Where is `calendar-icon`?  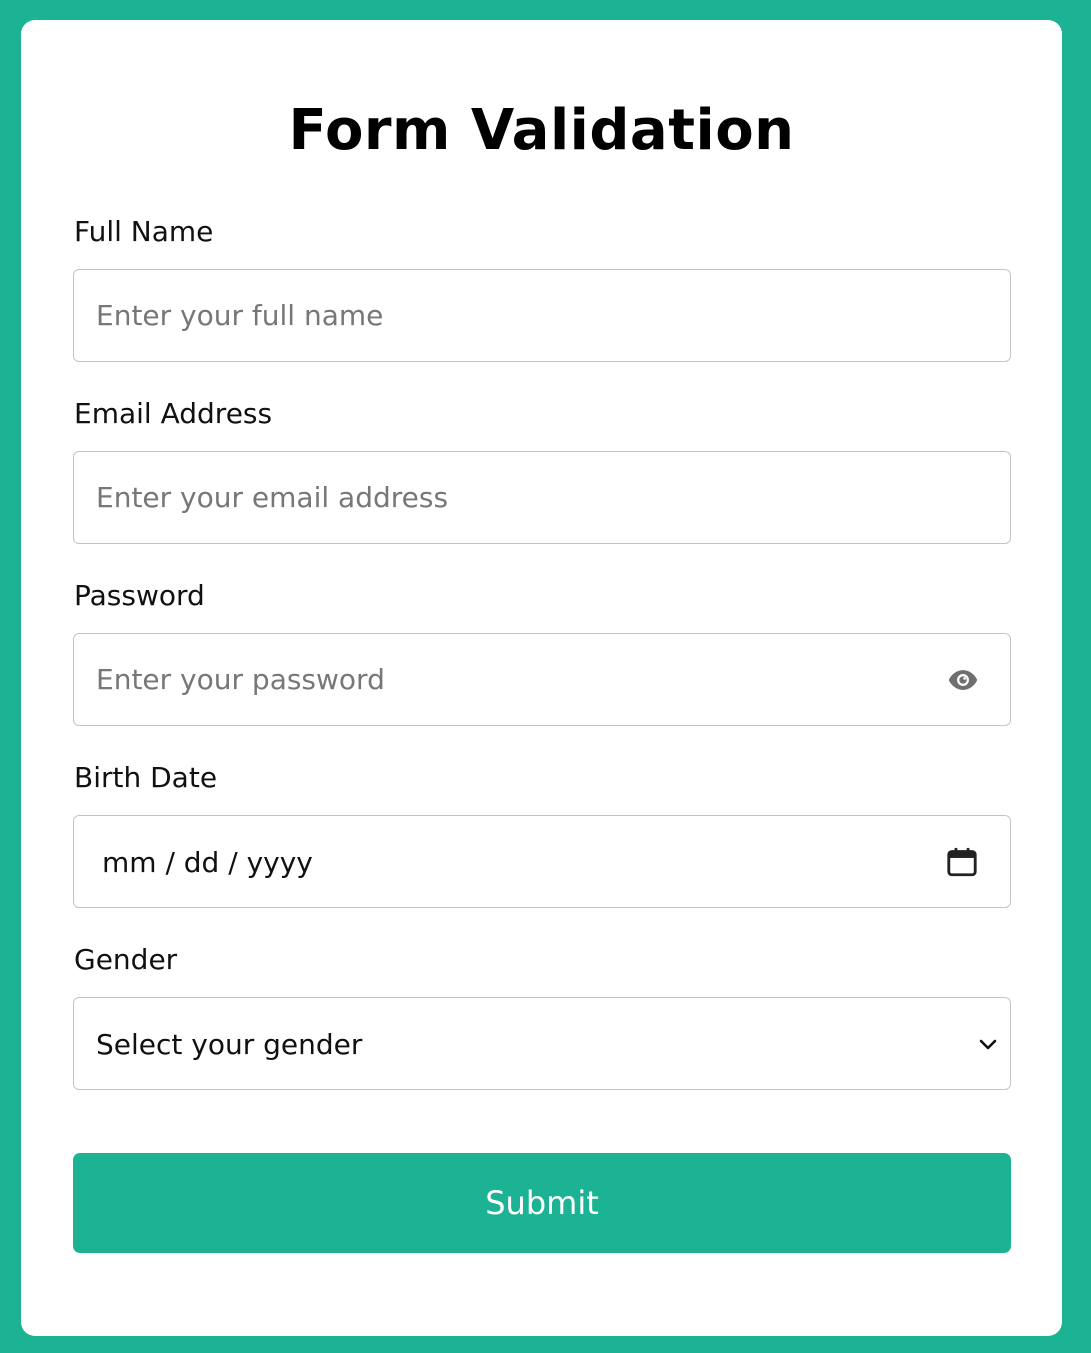 calendar-icon is located at coordinates (962, 862).